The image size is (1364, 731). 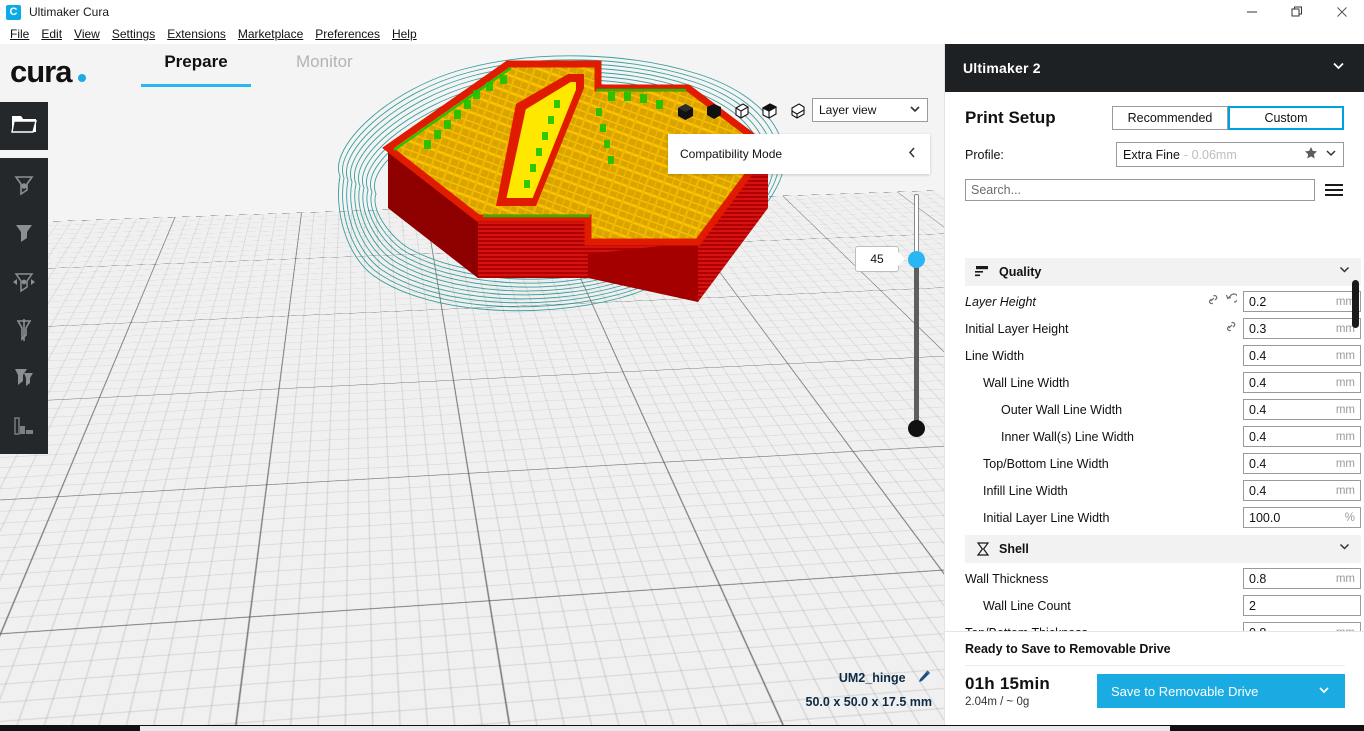 I want to click on model-name: UM2_hinge, so click(x=872, y=678).